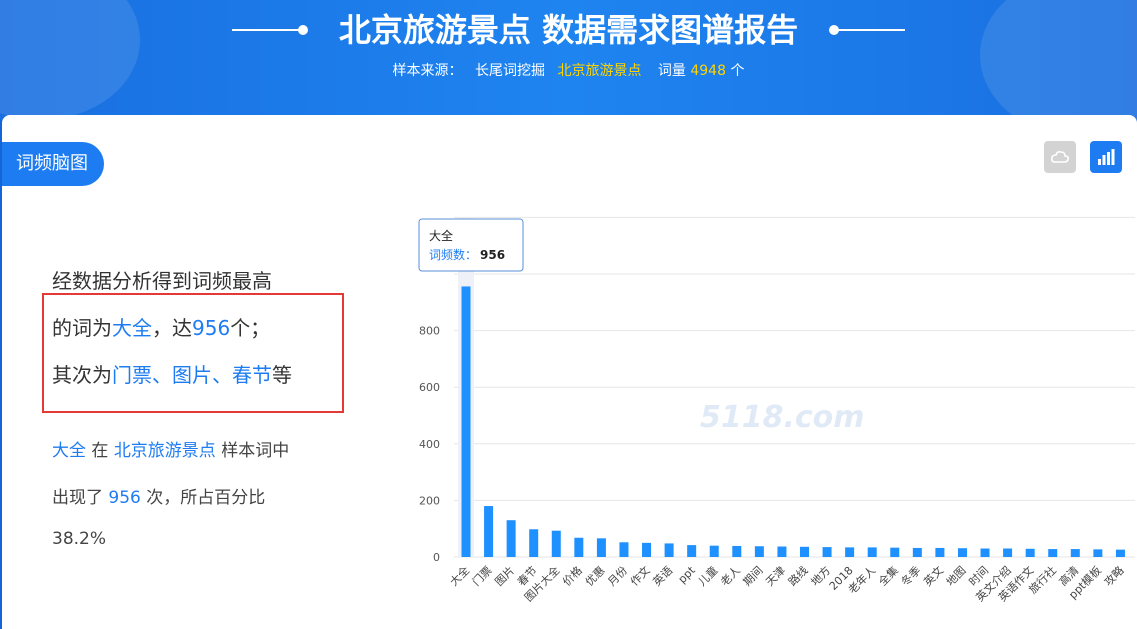 The image size is (1137, 629). I want to click on x-tick-label: 大全, so click(459, 575).